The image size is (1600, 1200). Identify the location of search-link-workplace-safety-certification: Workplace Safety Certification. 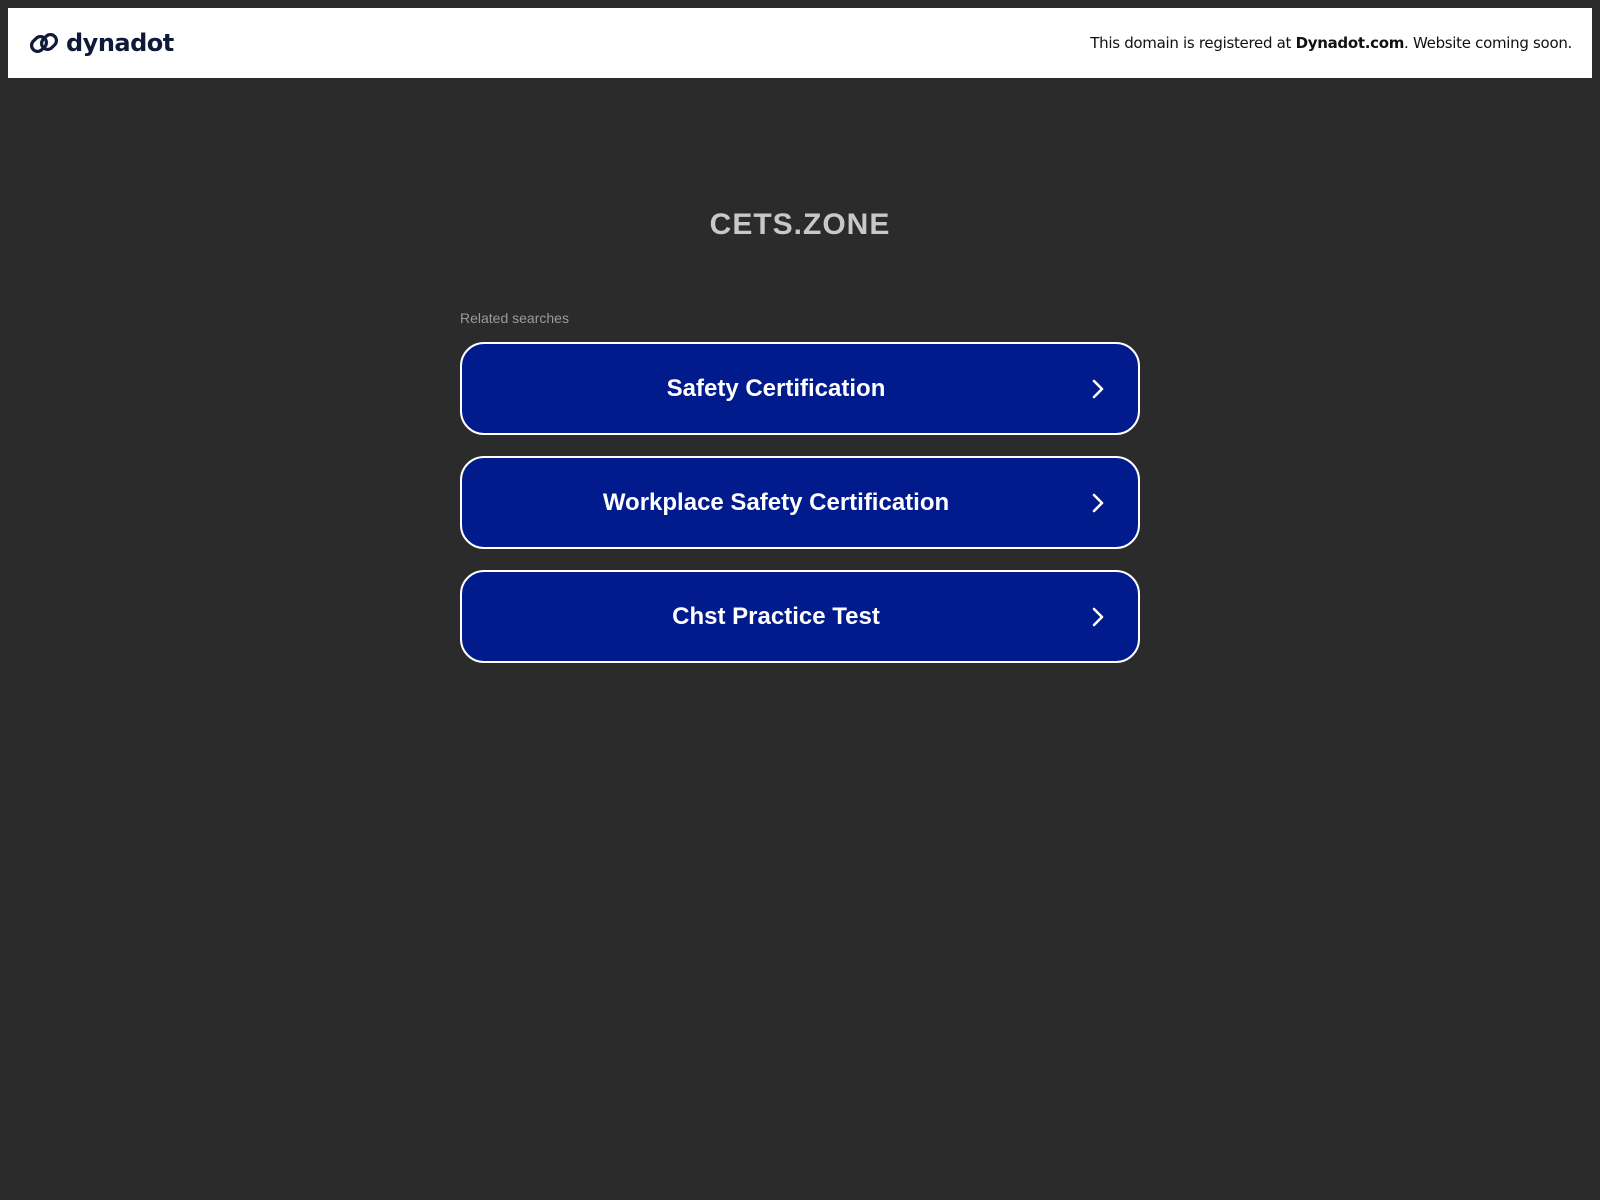
(800, 502).